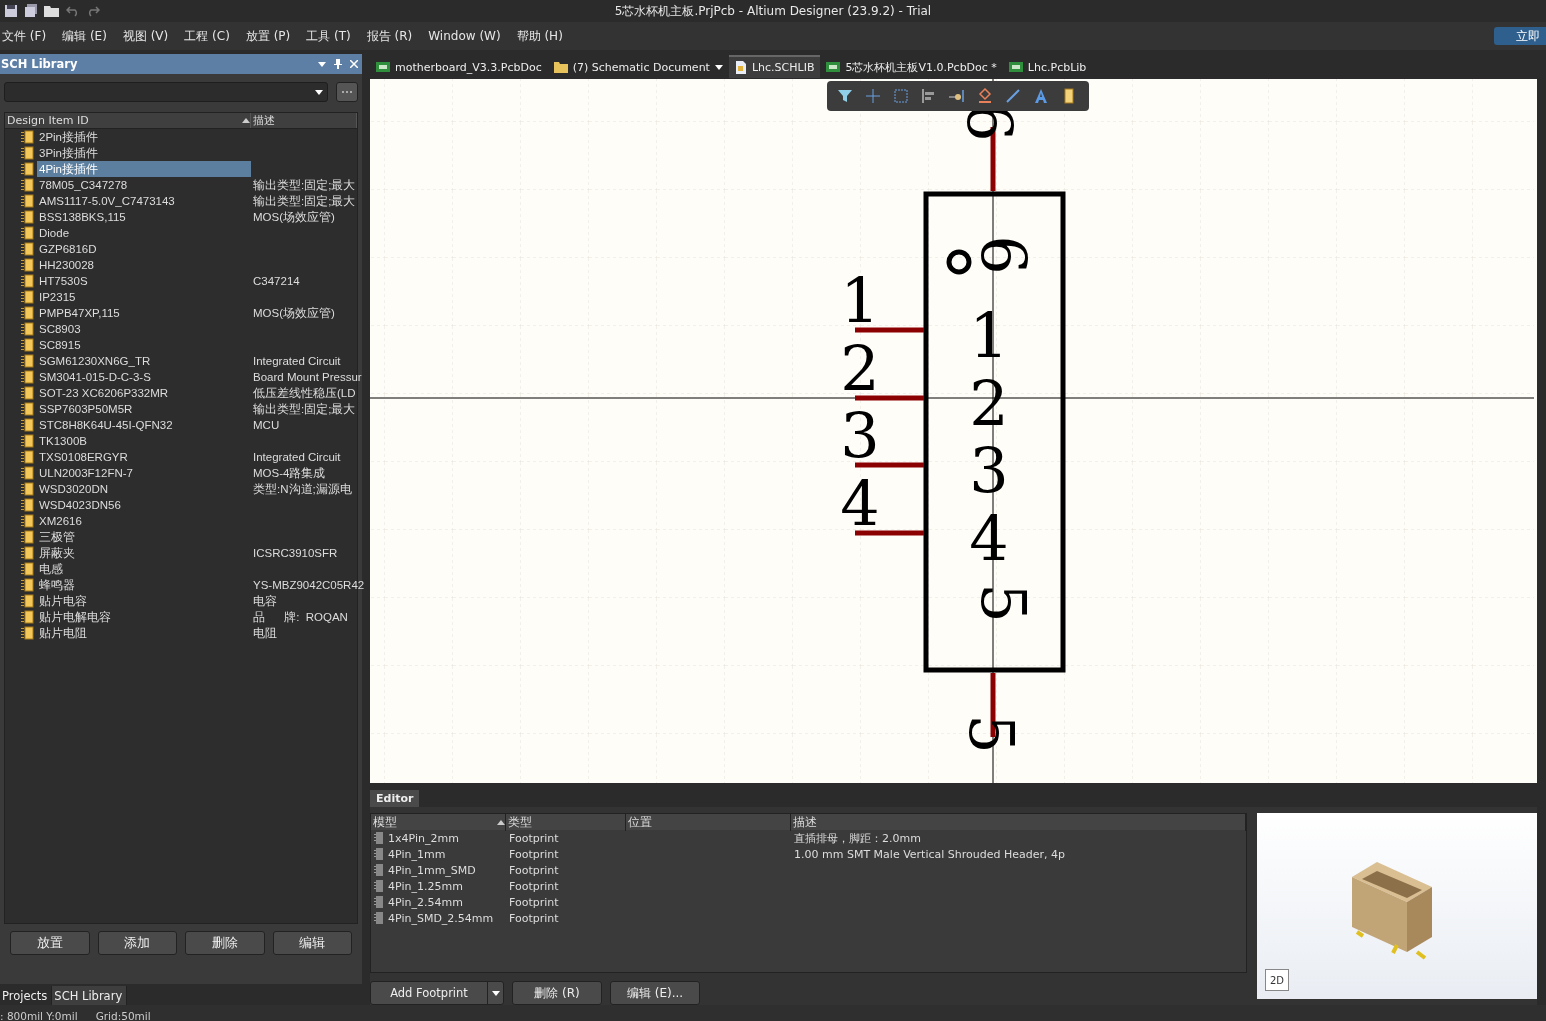 The image size is (1546, 1021). What do you see at coordinates (144, 377) in the screenshot?
I see `library-item: SM3041-015-D-C-3-S` at bounding box center [144, 377].